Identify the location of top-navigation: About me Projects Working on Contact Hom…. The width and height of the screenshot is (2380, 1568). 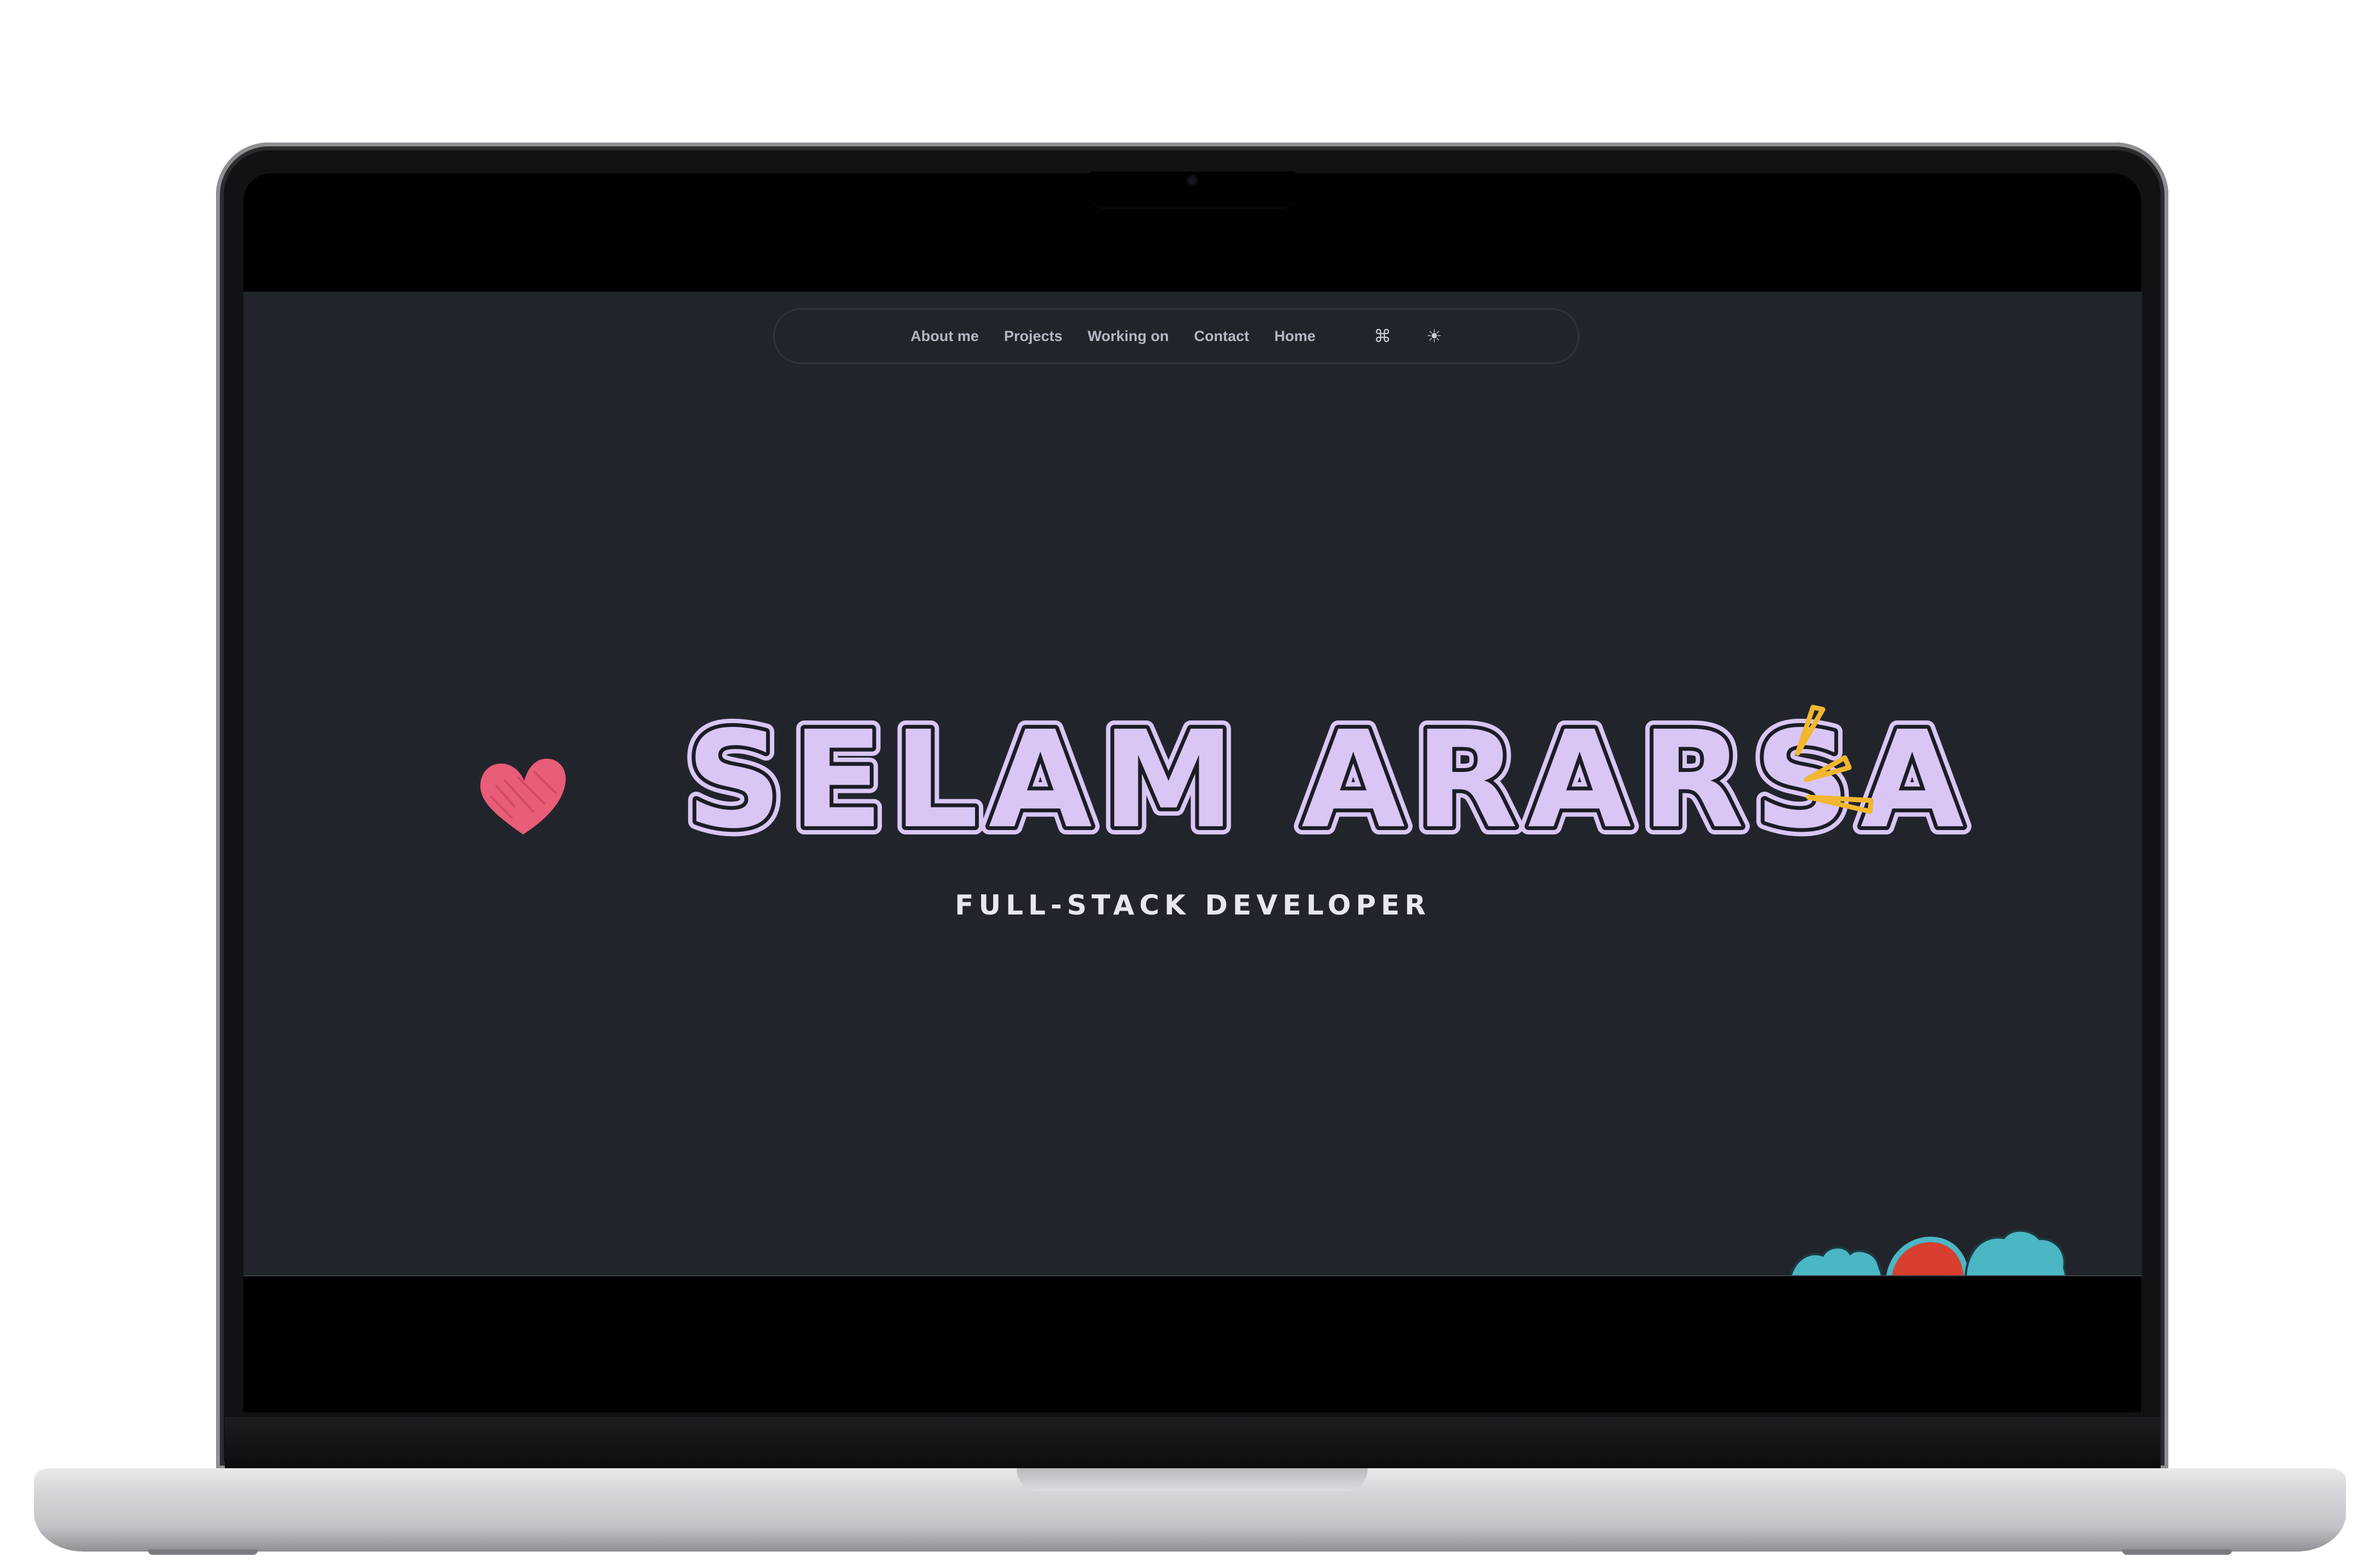
(1176, 336).